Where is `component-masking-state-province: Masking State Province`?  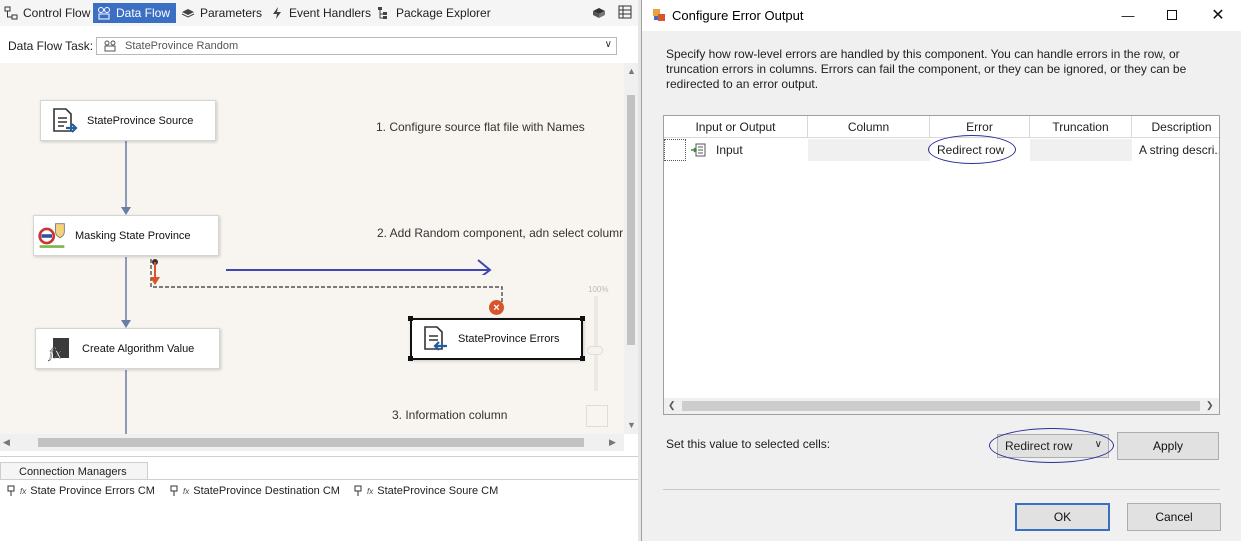
component-masking-state-province: Masking State Province is located at coordinates (126, 235).